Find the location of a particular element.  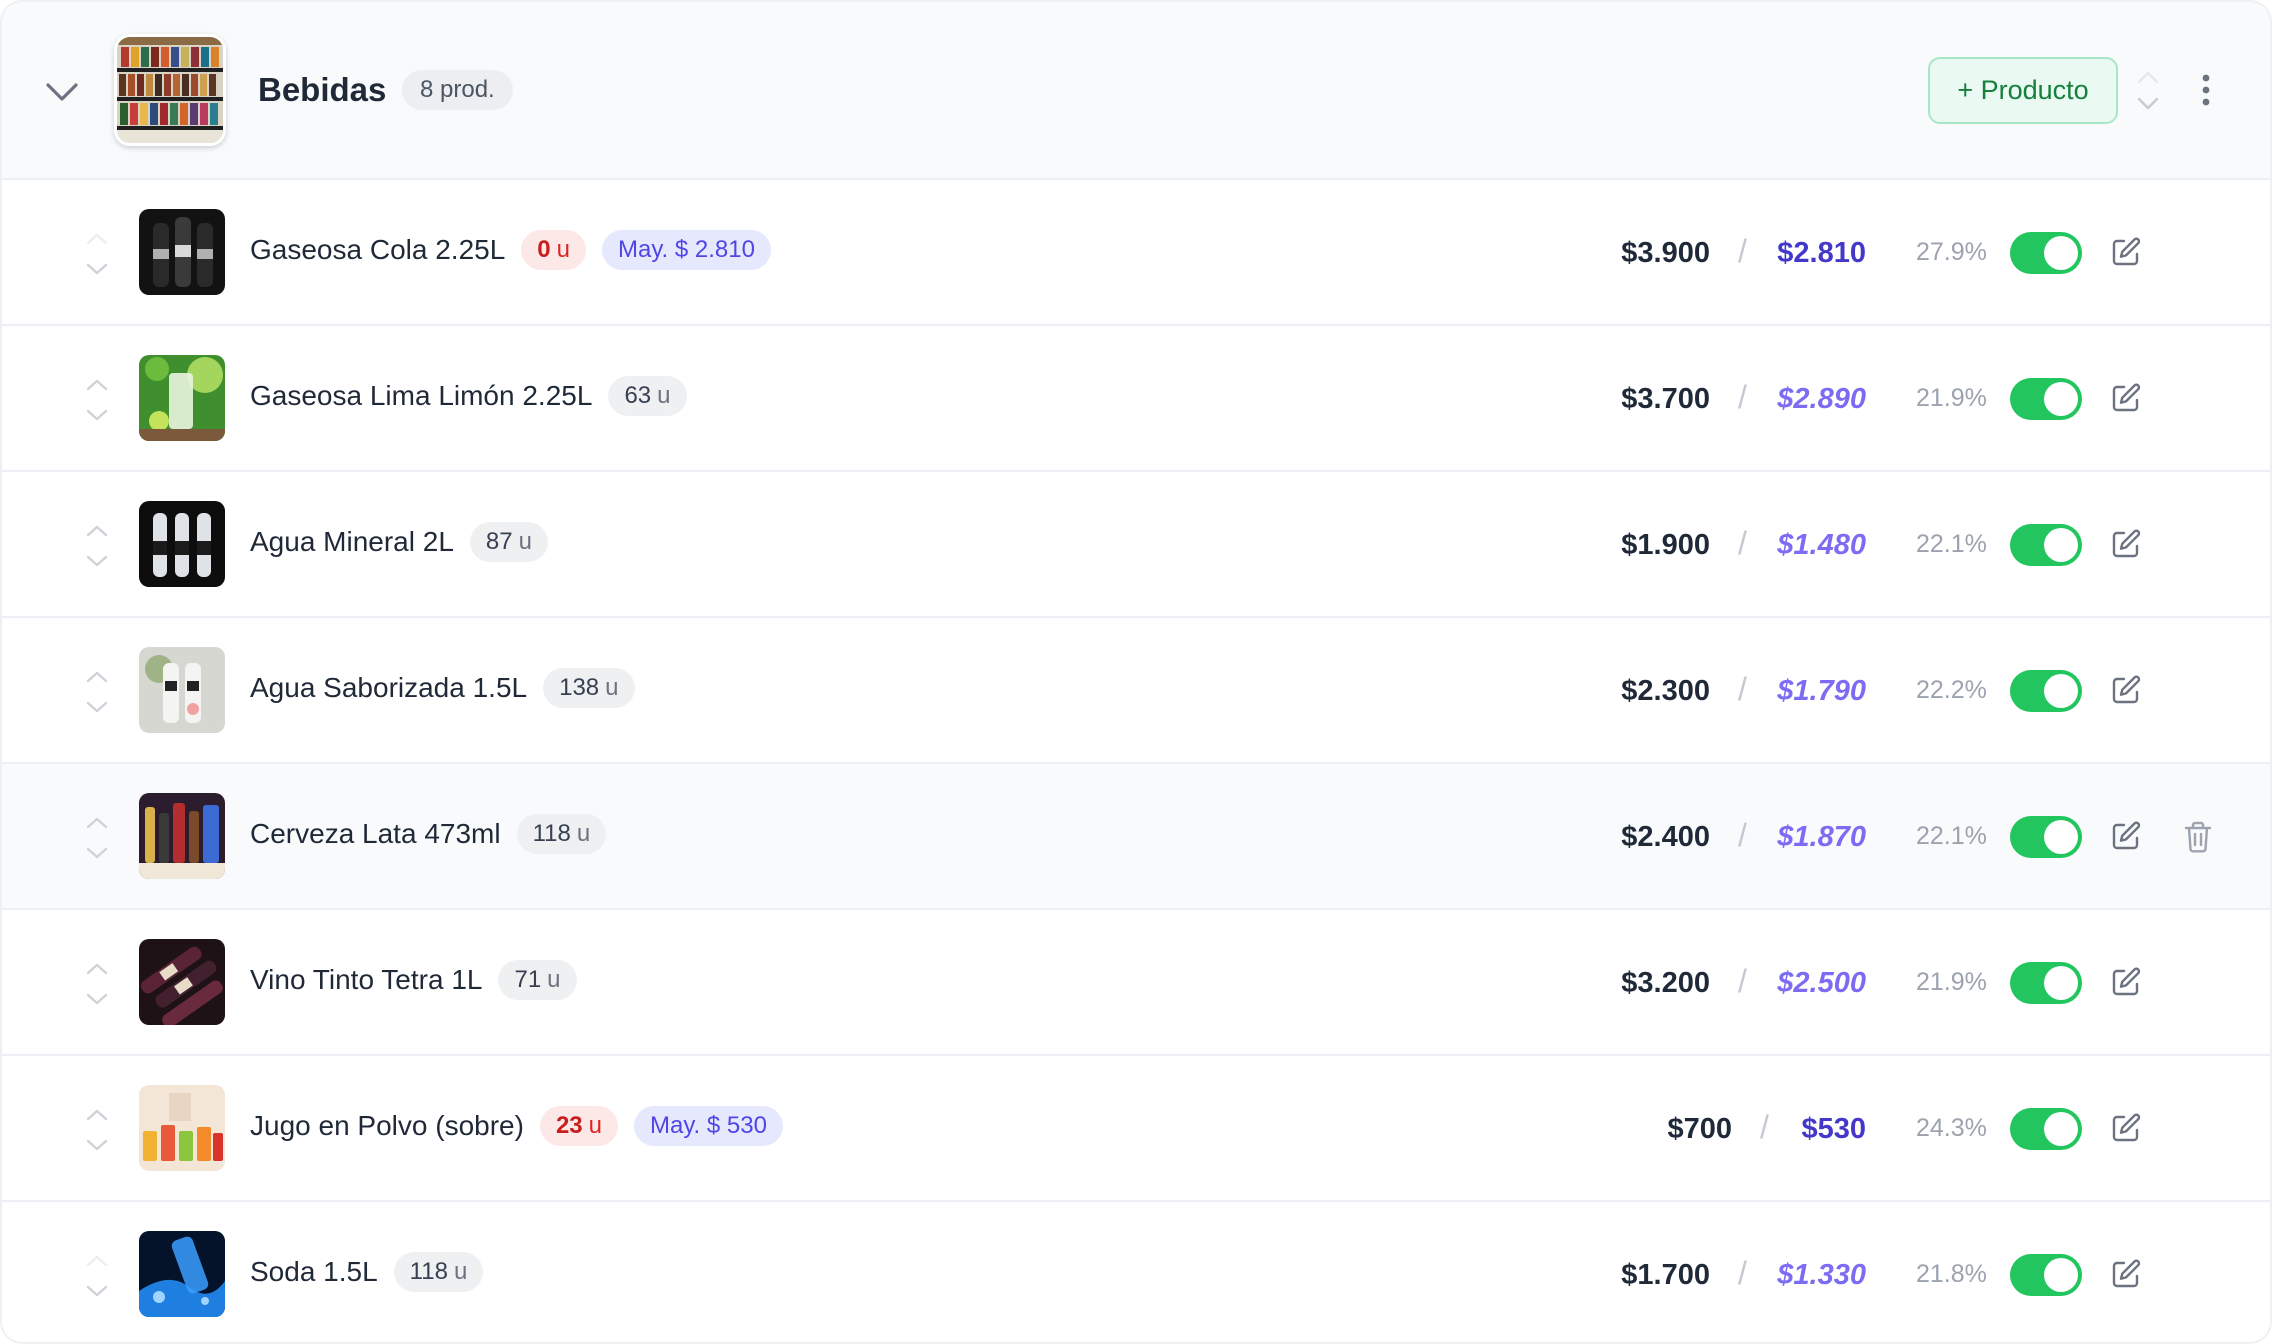

category-title: Bebidas is located at coordinates (322, 89).